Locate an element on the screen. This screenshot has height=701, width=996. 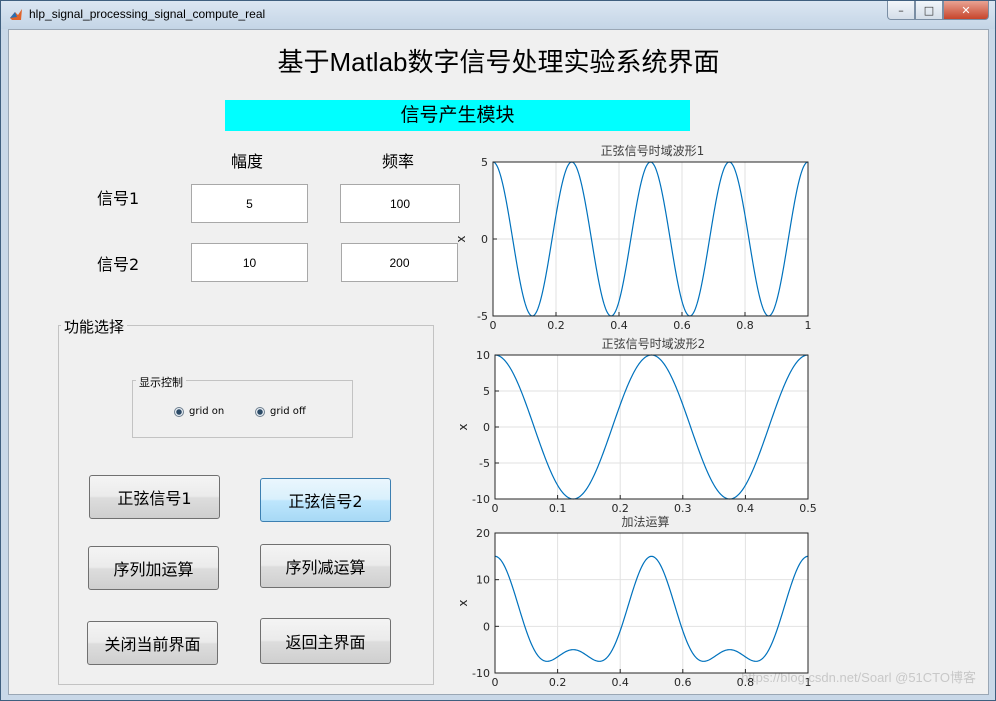
x-tick-label: 0.1 is located at coordinates (558, 508).